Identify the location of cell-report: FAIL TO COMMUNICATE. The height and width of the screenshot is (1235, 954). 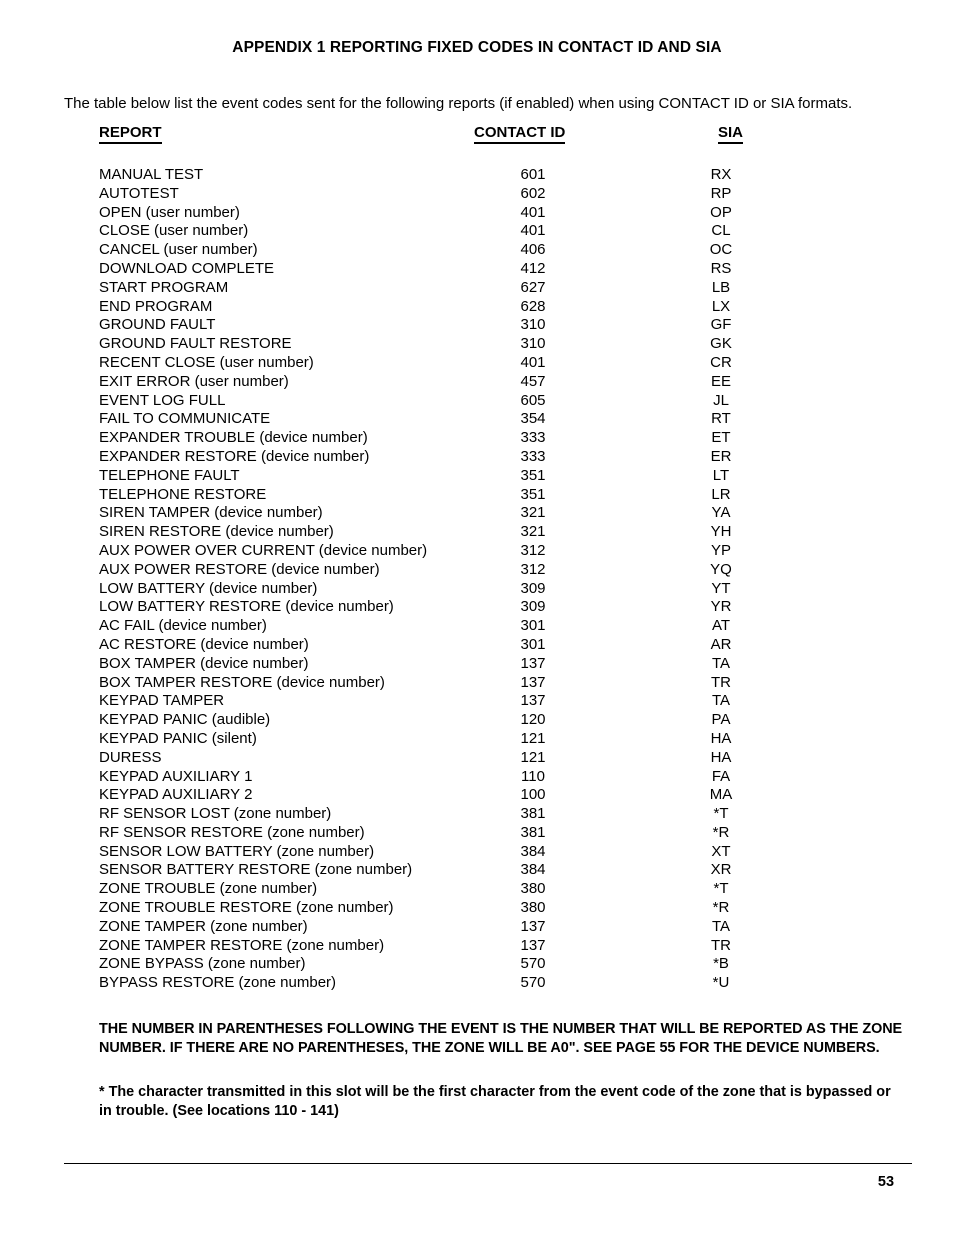
(185, 419).